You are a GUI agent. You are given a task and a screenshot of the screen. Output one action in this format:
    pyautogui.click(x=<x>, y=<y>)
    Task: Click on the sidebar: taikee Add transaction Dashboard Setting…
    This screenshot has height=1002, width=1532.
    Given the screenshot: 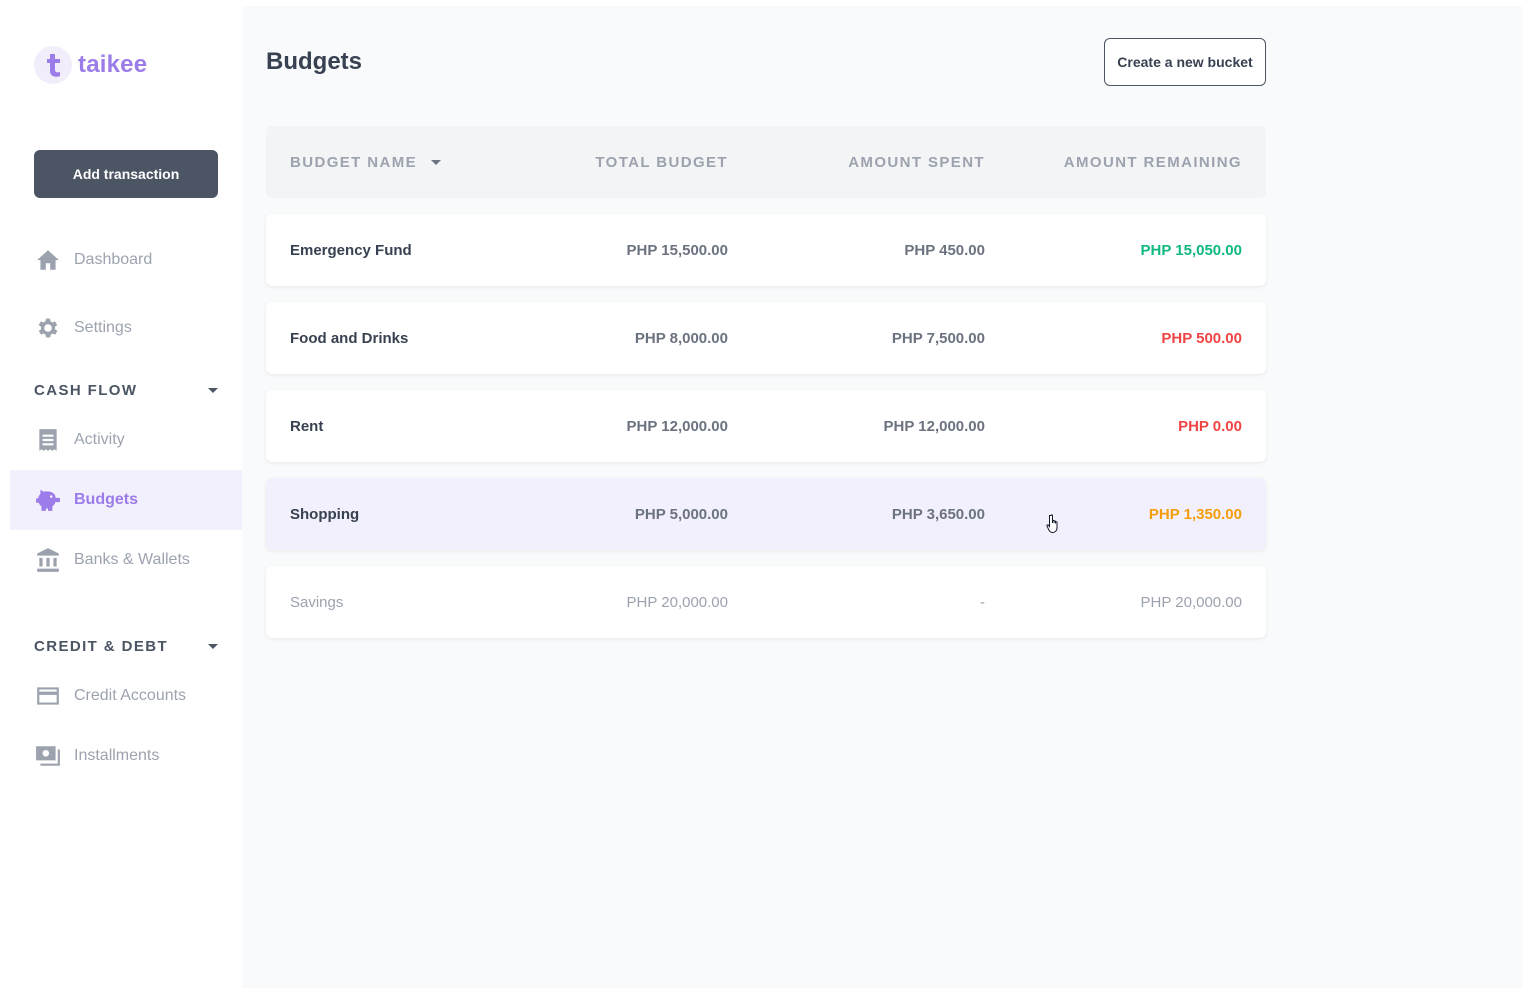 What is the action you would take?
    pyautogui.click(x=126, y=497)
    